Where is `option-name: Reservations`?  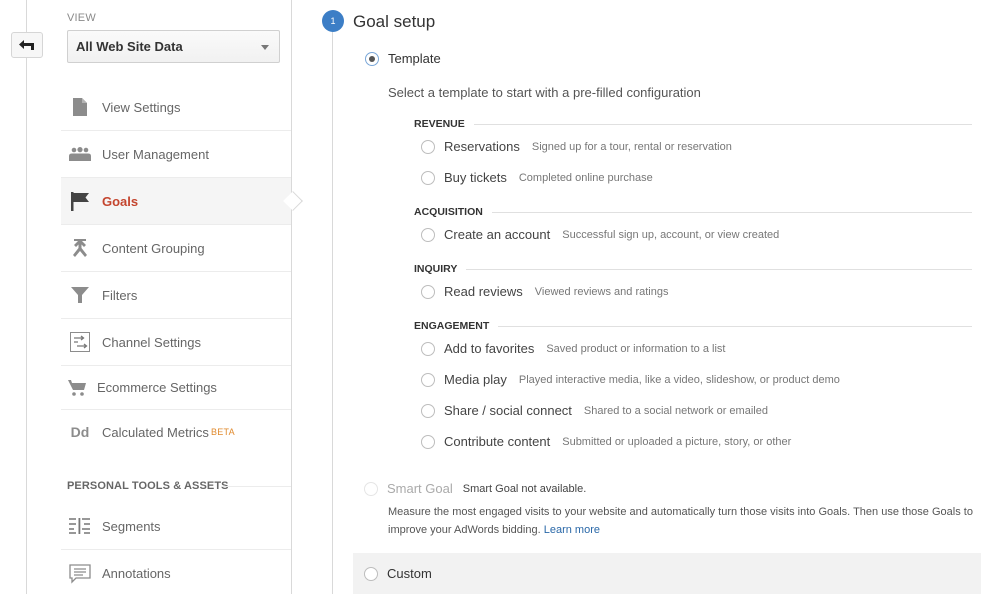
option-name: Reservations is located at coordinates (482, 146).